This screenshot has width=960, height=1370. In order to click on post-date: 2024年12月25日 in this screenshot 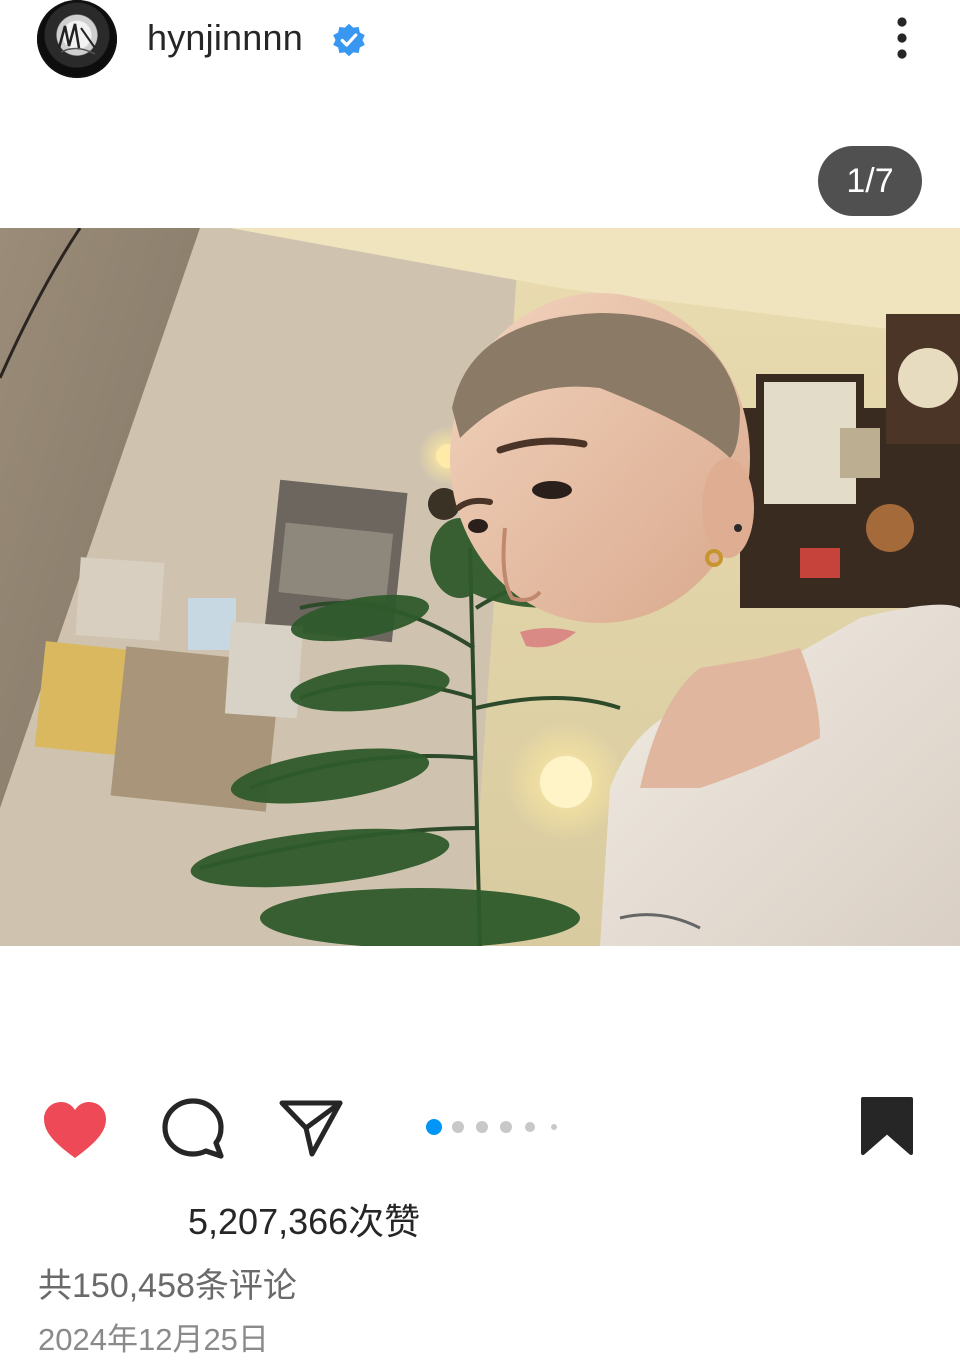, I will do `click(153, 1339)`.